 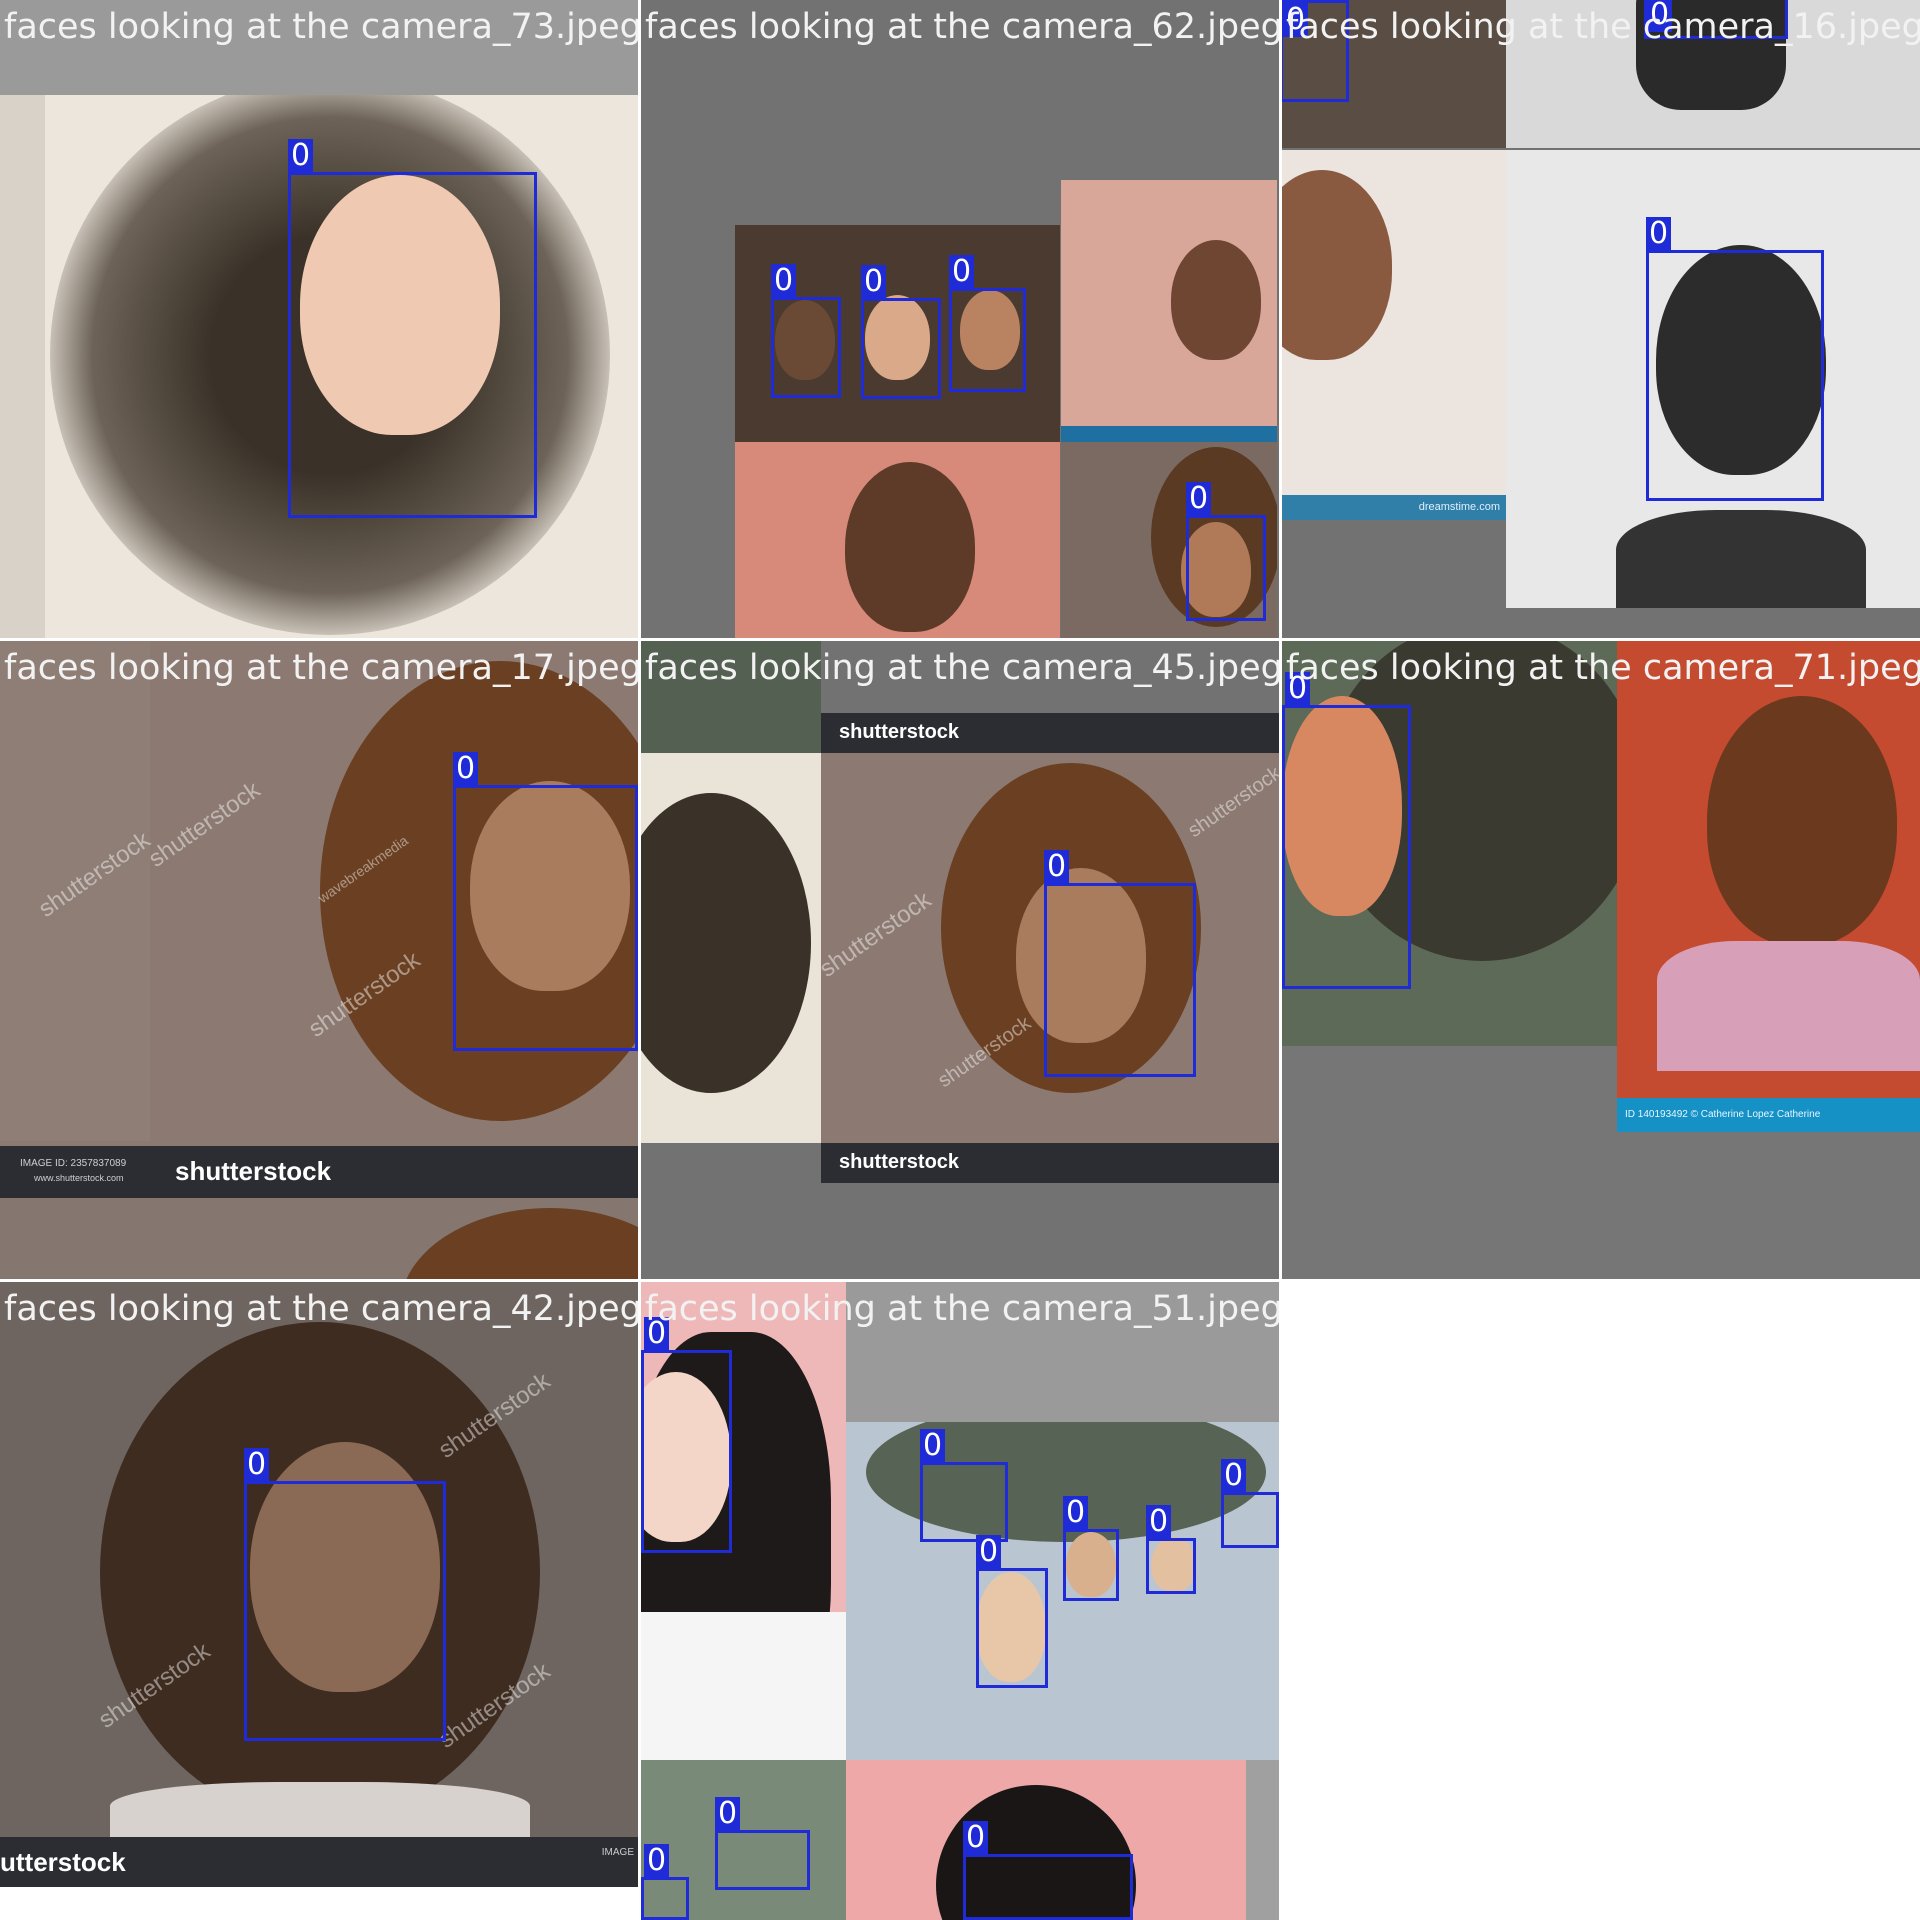 What do you see at coordinates (63, 1862) in the screenshot?
I see `bar-logo: utterstock` at bounding box center [63, 1862].